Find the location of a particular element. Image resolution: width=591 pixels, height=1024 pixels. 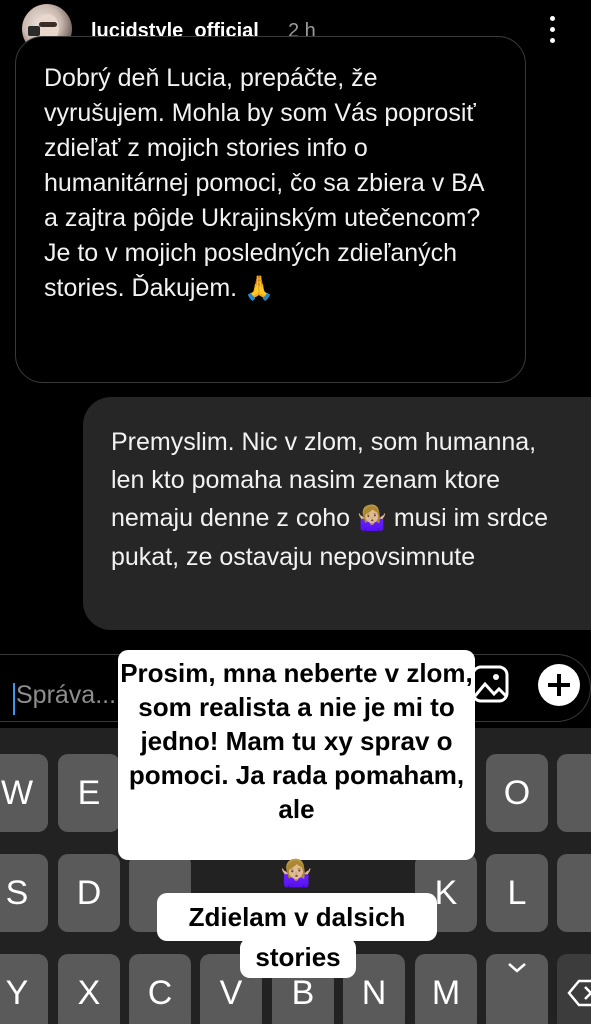

key-m: M is located at coordinates (446, 989).